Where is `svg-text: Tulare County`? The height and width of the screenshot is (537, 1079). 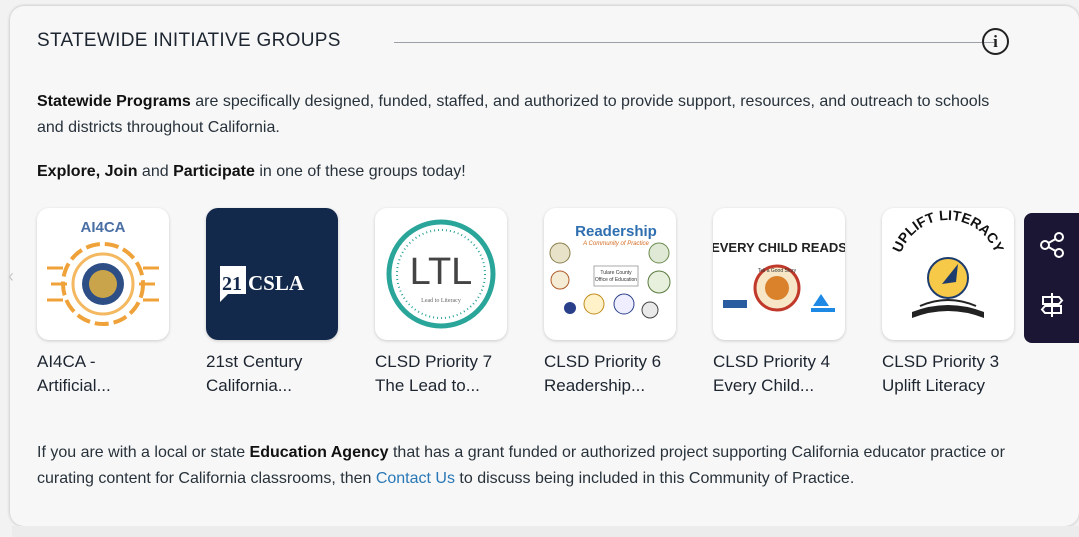 svg-text: Tulare County is located at coordinates (616, 273).